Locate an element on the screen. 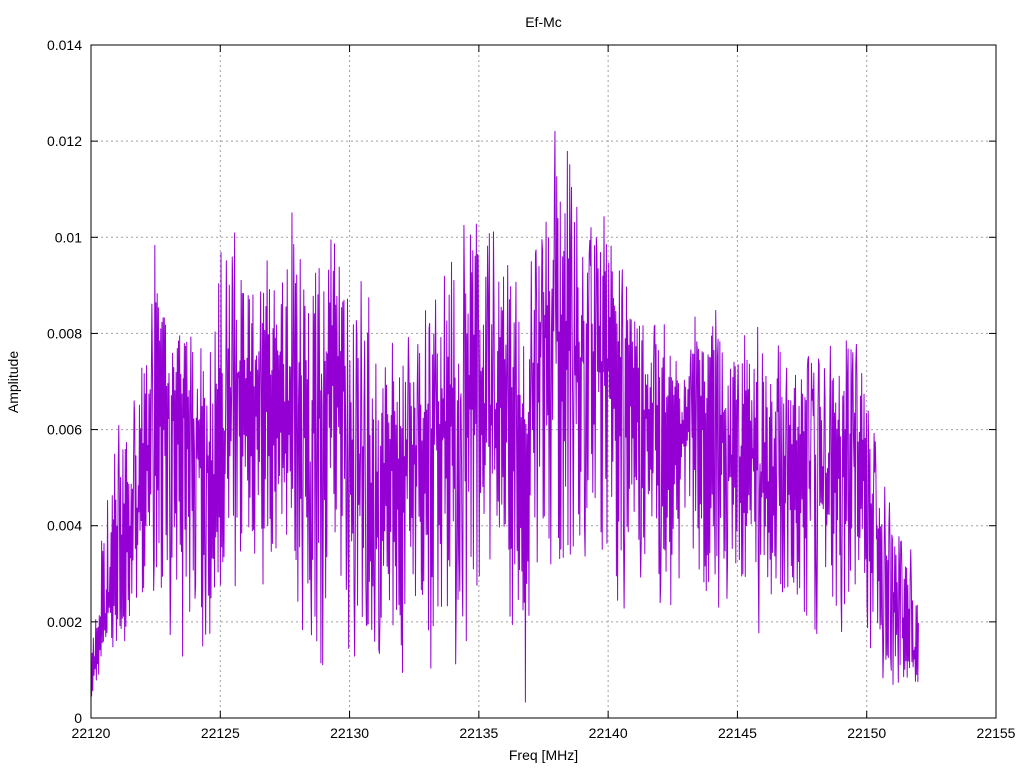  x-axis-label: Freq [MHz] is located at coordinates (543, 755).